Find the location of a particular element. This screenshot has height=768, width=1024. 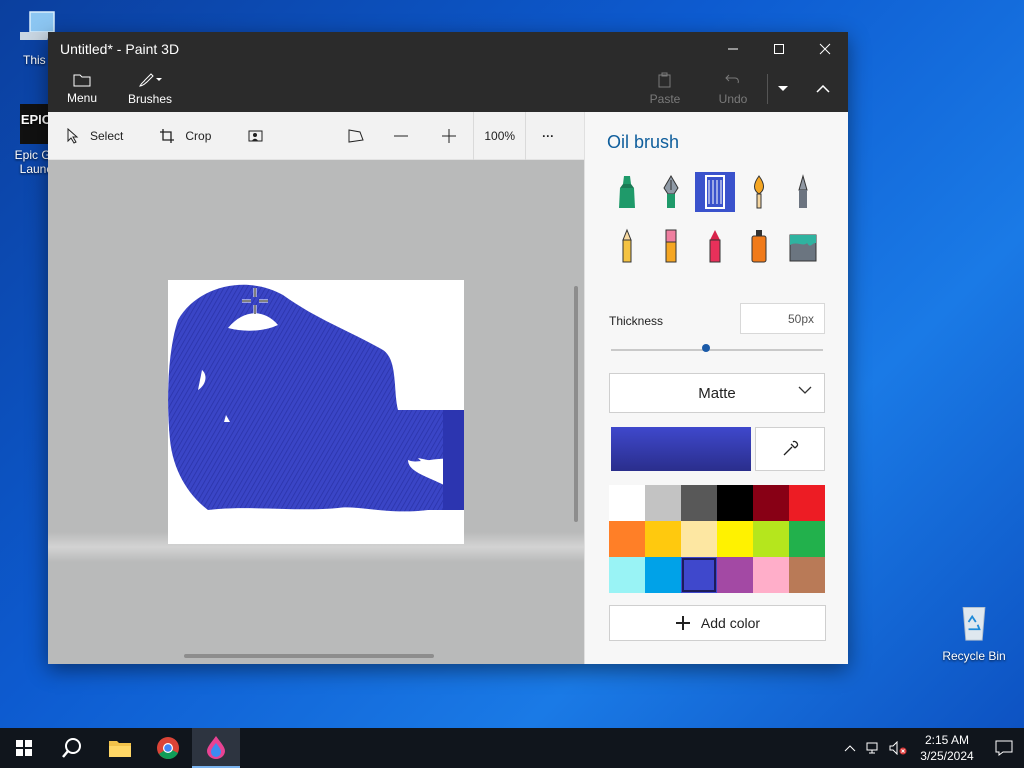

volume-button is located at coordinates (898, 748).